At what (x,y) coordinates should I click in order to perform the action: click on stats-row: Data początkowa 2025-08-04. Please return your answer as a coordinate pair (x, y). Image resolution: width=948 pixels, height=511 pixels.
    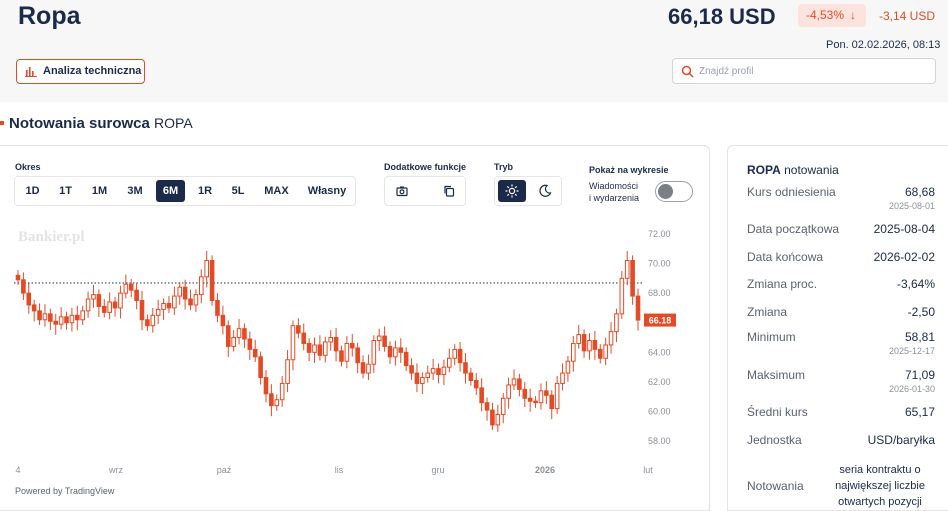
    Looking at the image, I should click on (841, 236).